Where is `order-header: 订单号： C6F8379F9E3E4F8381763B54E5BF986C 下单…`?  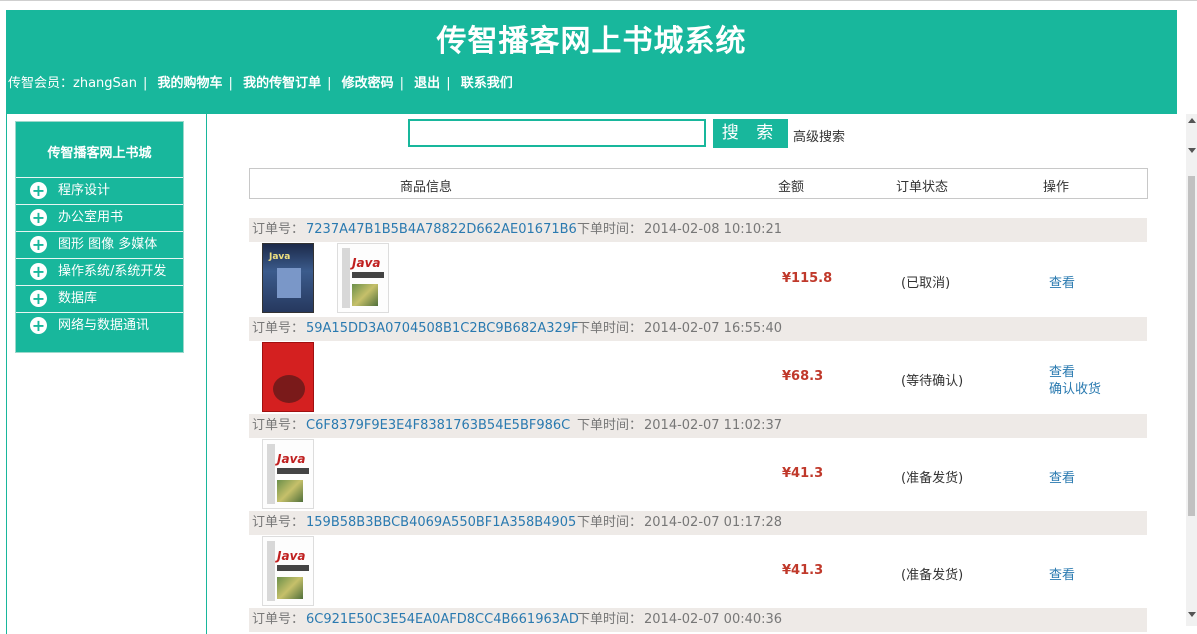
order-header: 订单号： C6F8379F9E3E4F8381763B54E5BF986C 下单… is located at coordinates (698, 426).